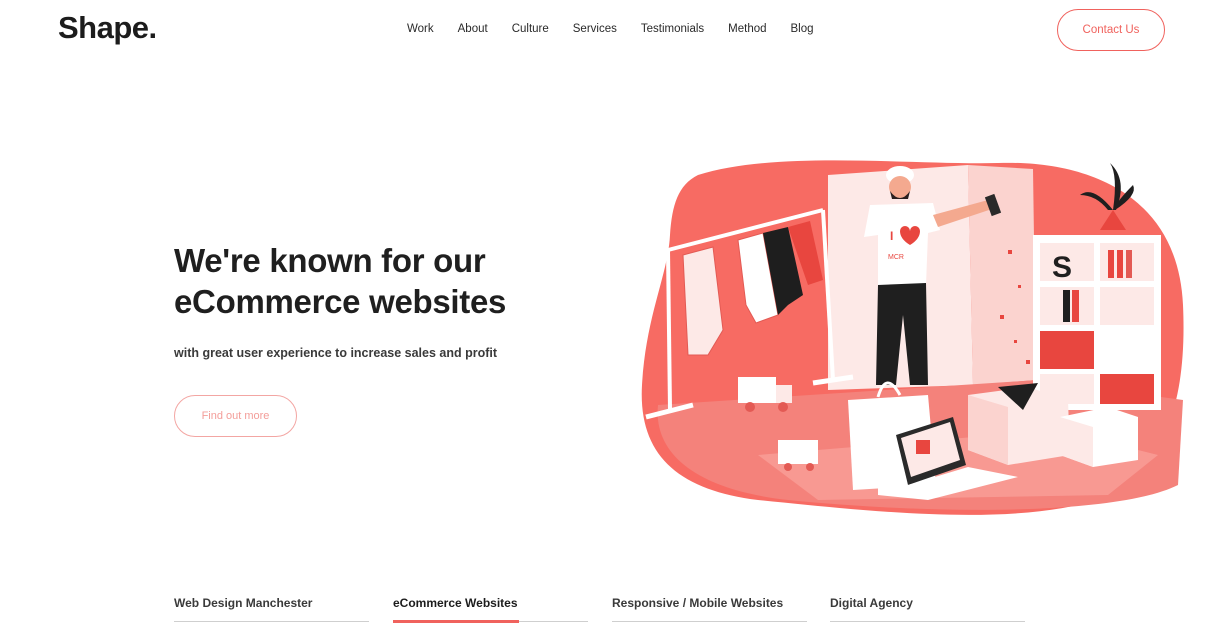  I want to click on find-out-more-button: Find out more, so click(235, 416).